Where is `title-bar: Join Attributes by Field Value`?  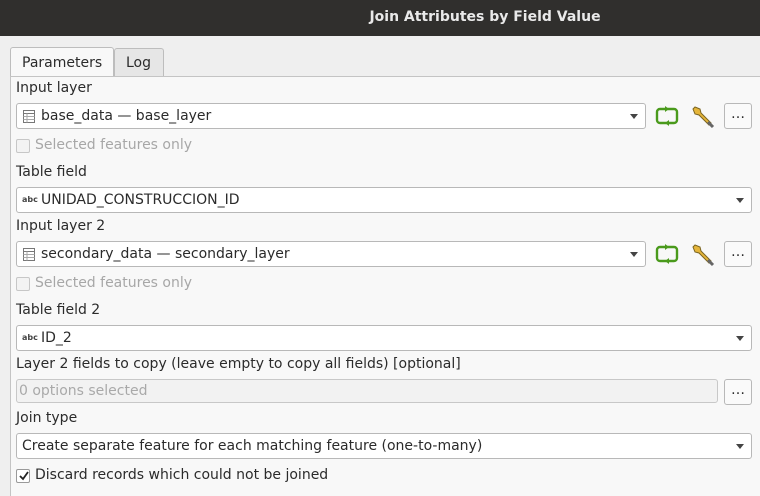
title-bar: Join Attributes by Field Value is located at coordinates (380, 18).